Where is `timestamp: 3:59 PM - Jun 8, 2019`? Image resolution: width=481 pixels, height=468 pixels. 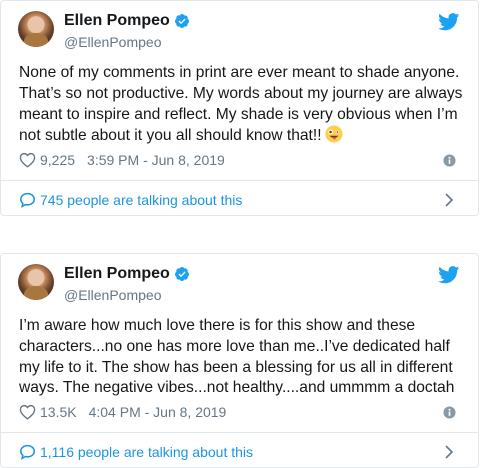
timestamp: 3:59 PM - Jun 8, 2019 is located at coordinates (156, 160).